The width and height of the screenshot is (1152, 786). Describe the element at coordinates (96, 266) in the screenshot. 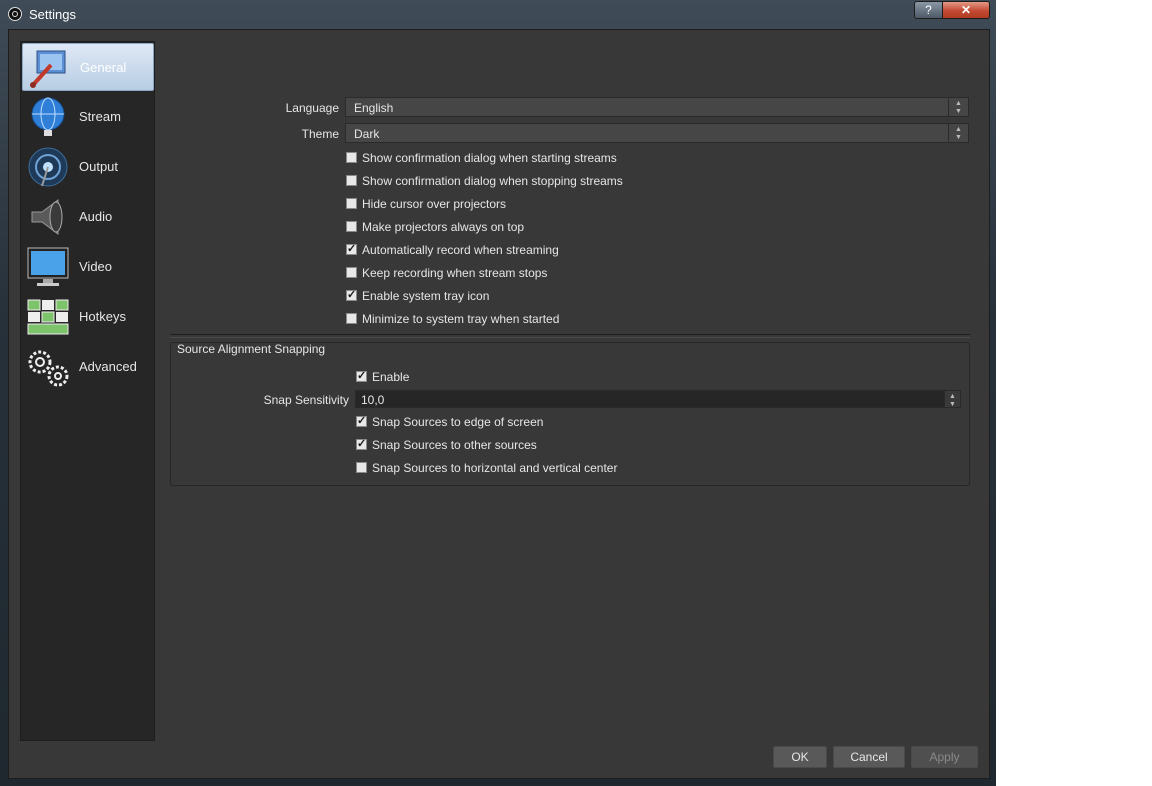

I see `sidebar-item-label: Video` at that location.